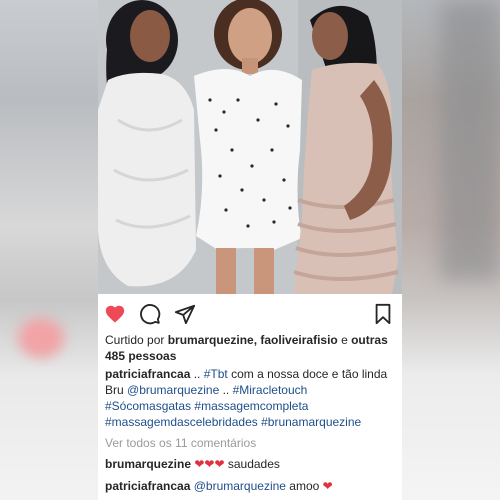 The width and height of the screenshot is (500, 500). Describe the element at coordinates (148, 464) in the screenshot. I see `comment-username: brumarquezine` at that location.